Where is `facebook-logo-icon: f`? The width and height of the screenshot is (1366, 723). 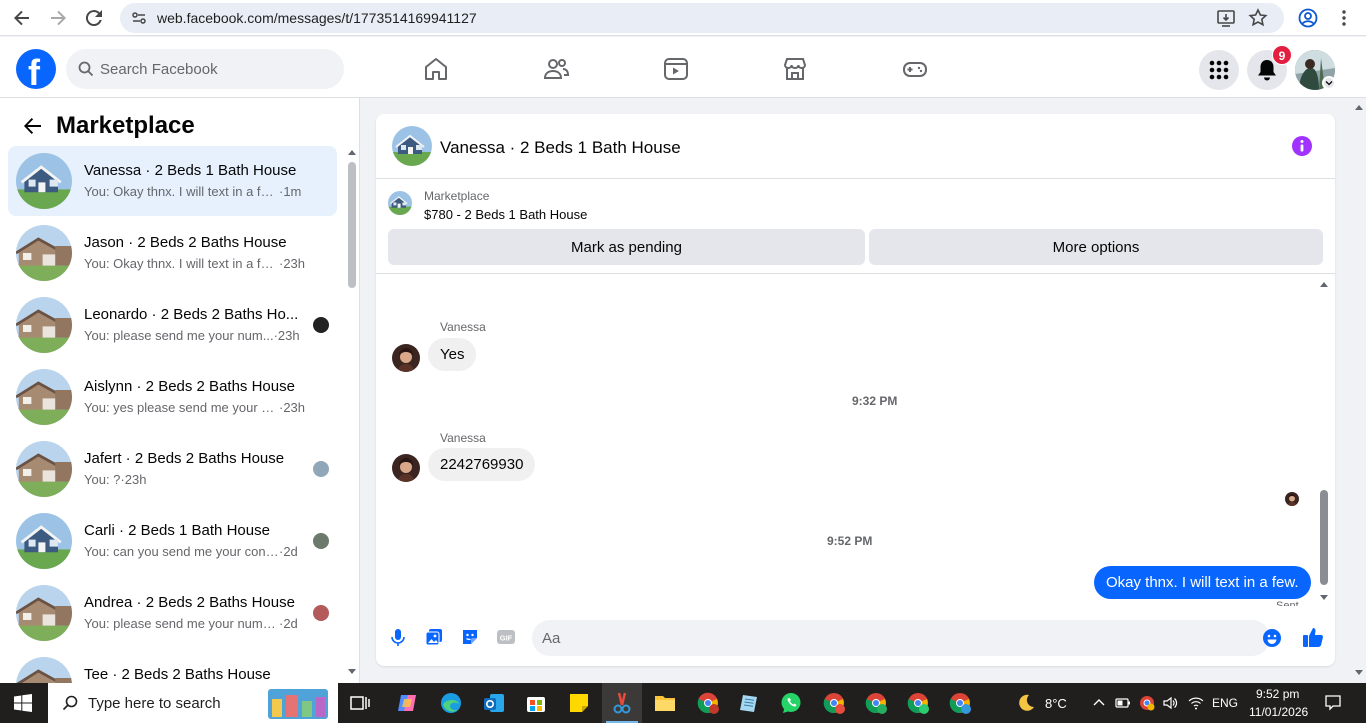
facebook-logo-icon: f is located at coordinates (36, 71).